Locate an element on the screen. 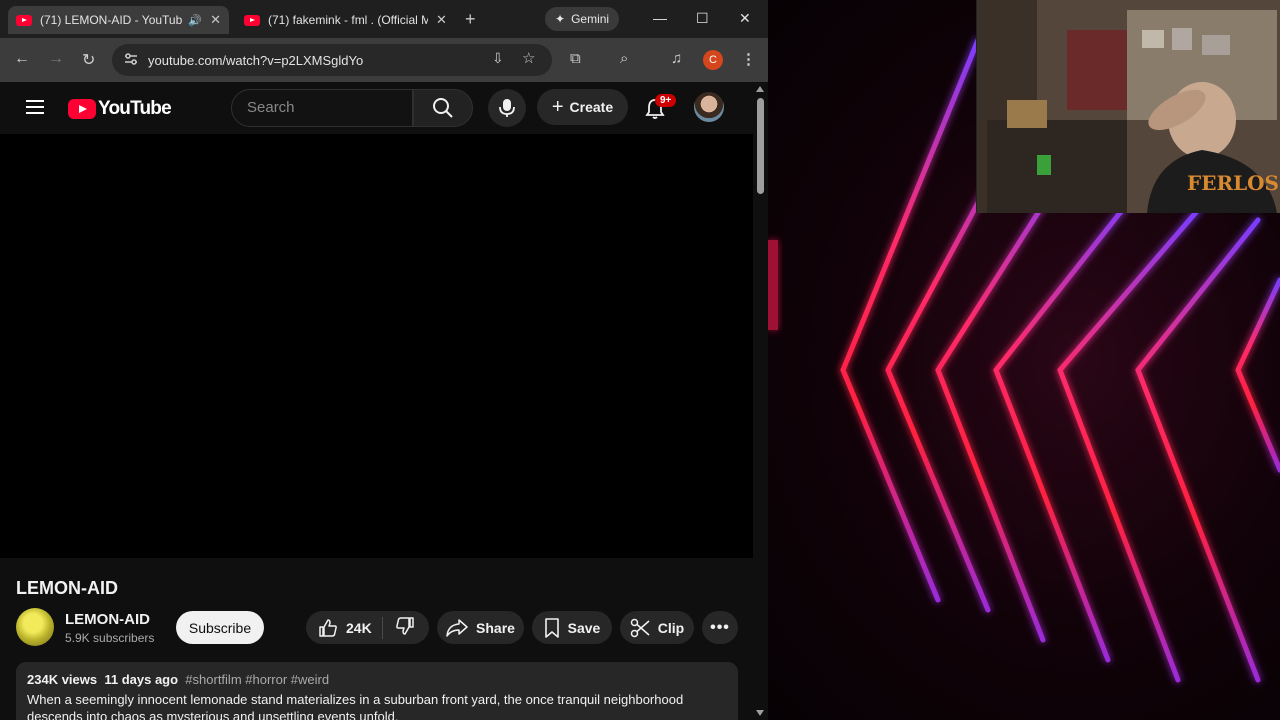  clip-label: Clip is located at coordinates (671, 627).